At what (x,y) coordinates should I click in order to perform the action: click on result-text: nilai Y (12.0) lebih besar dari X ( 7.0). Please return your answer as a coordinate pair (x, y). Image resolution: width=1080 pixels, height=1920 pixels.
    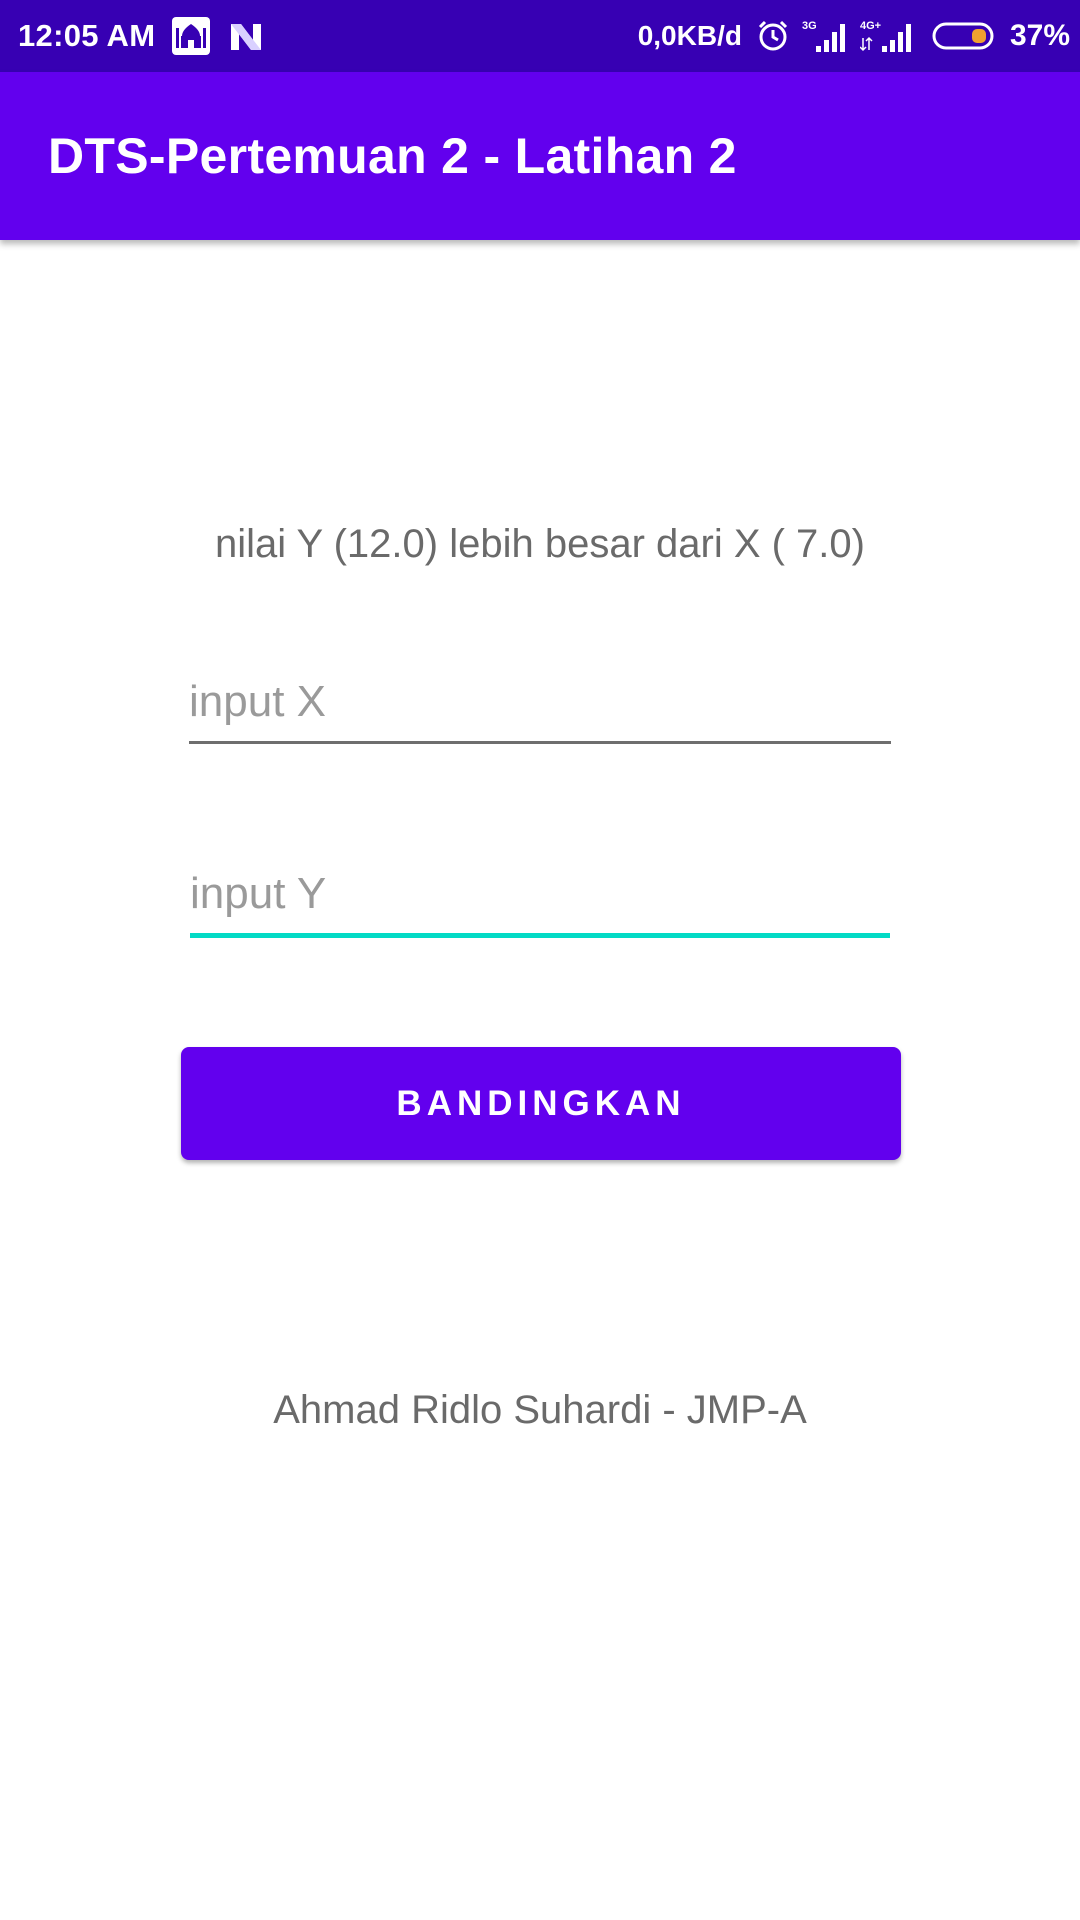
    Looking at the image, I should click on (540, 544).